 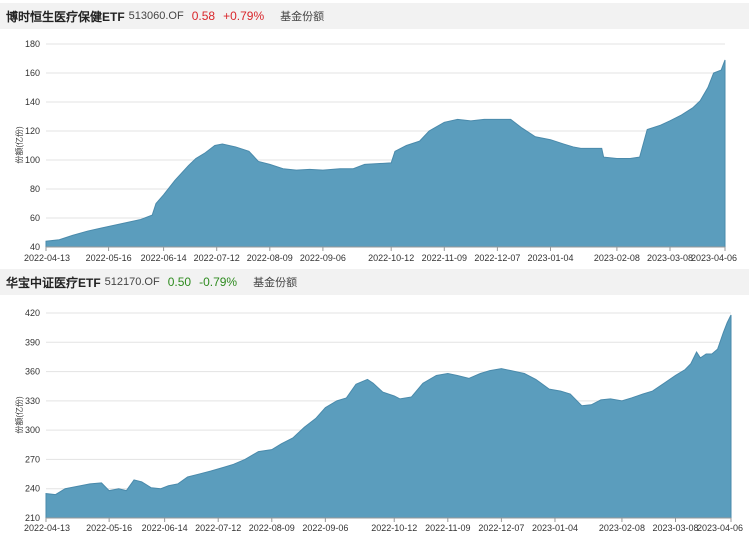 What do you see at coordinates (32, 313) in the screenshot?
I see `y-tick-label: 420` at bounding box center [32, 313].